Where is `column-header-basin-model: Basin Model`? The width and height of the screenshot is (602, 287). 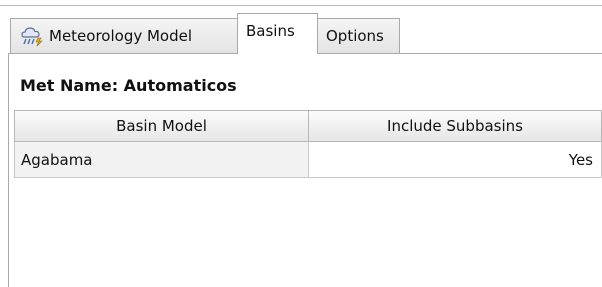
column-header-basin-model: Basin Model is located at coordinates (161, 126).